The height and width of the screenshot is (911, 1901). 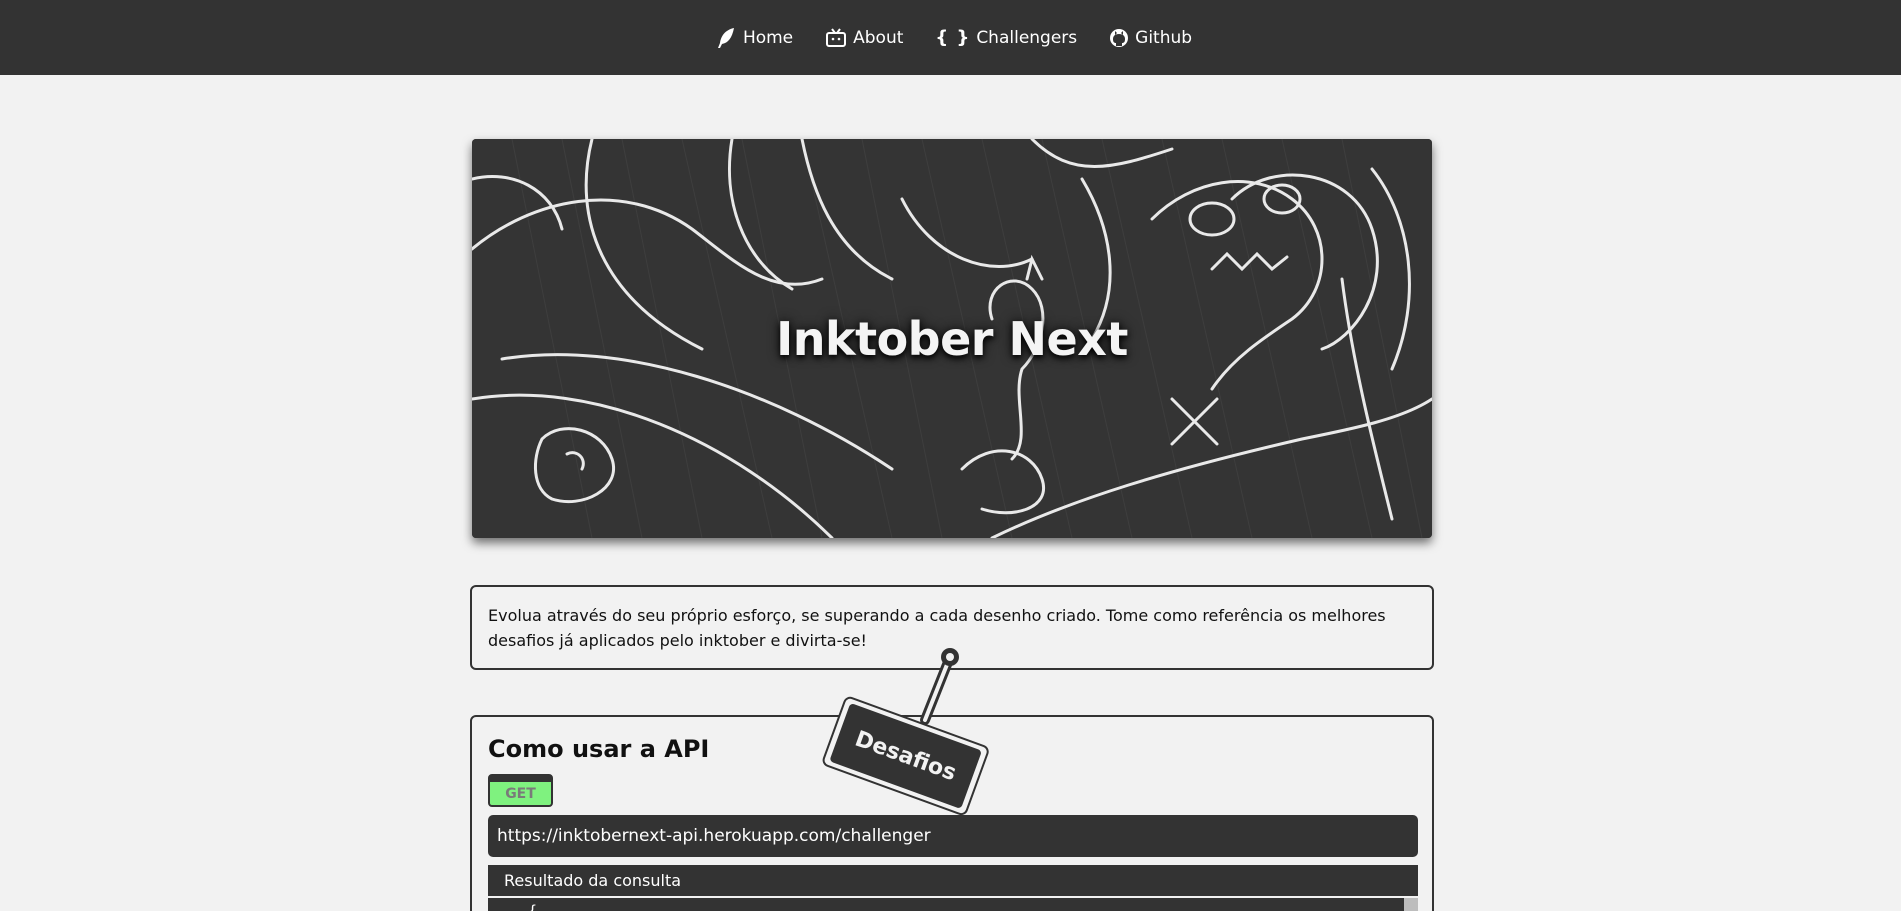 What do you see at coordinates (533, 906) in the screenshot?
I see `result-json-preview: {` at bounding box center [533, 906].